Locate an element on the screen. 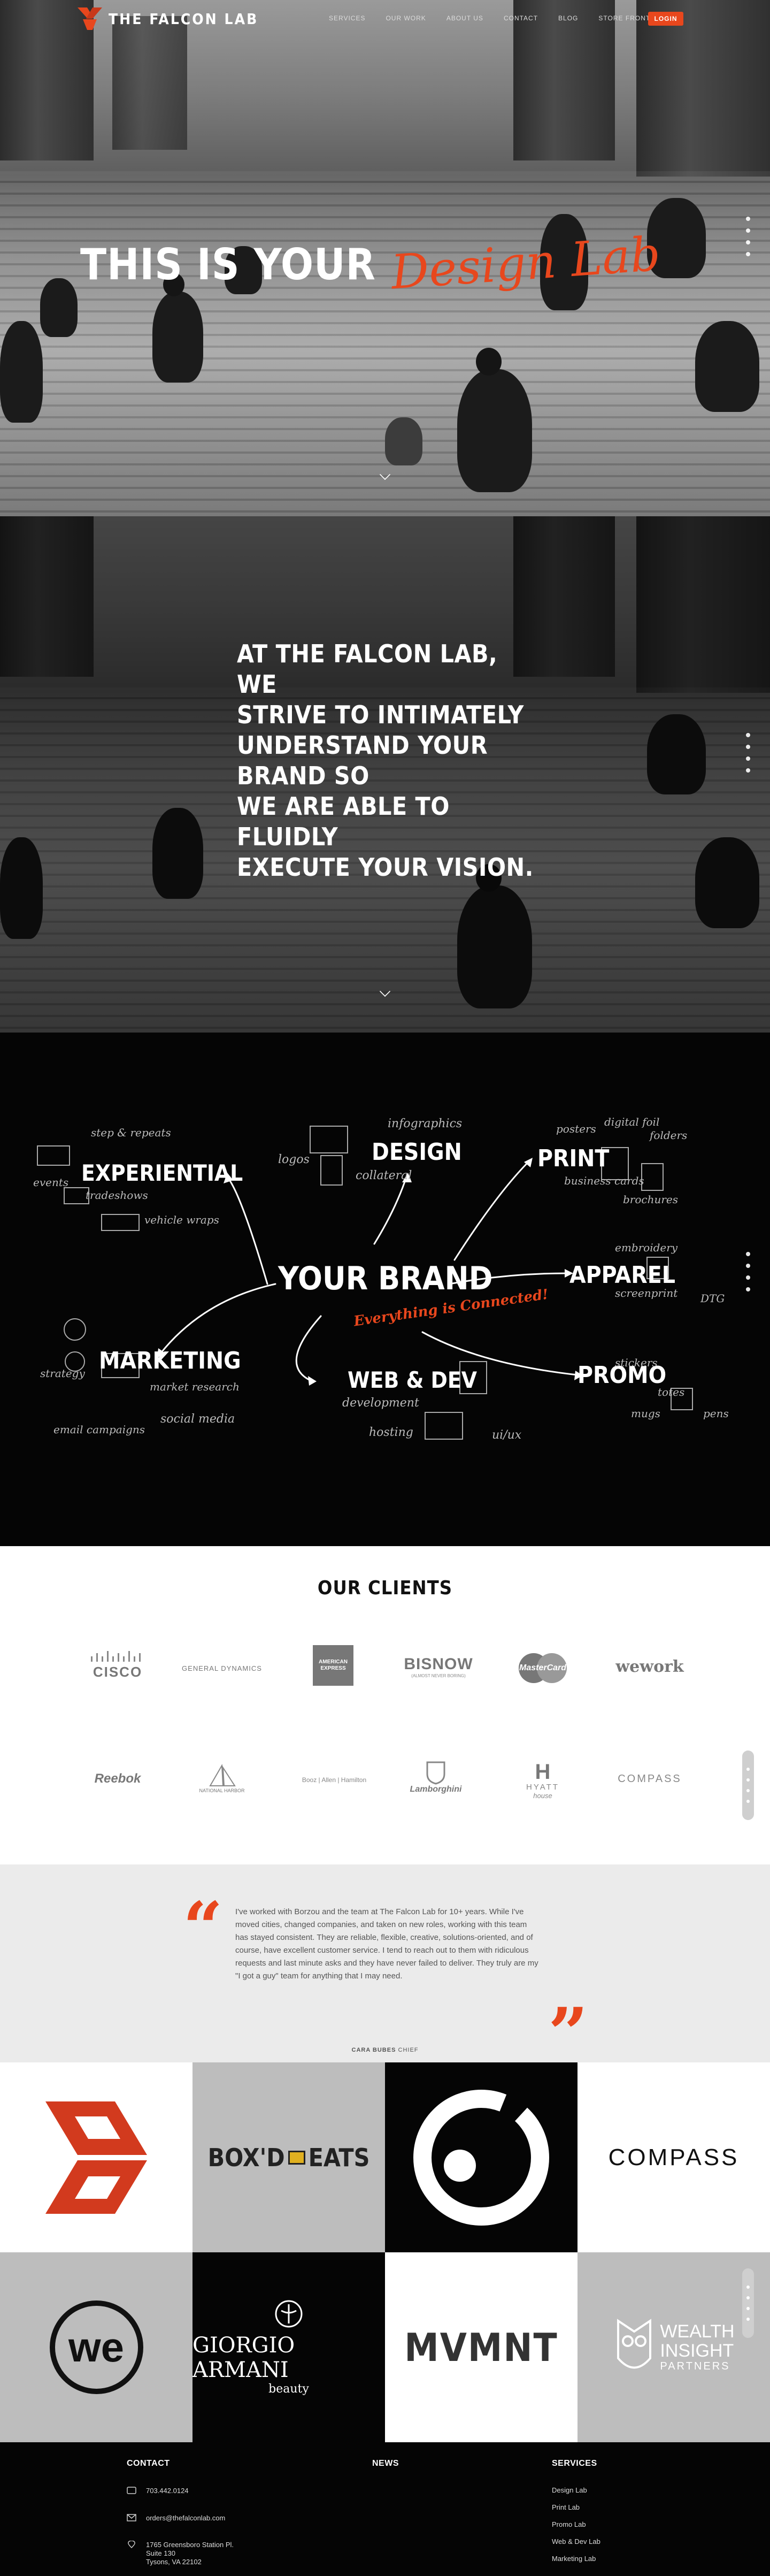  email-icon is located at coordinates (131, 2517).